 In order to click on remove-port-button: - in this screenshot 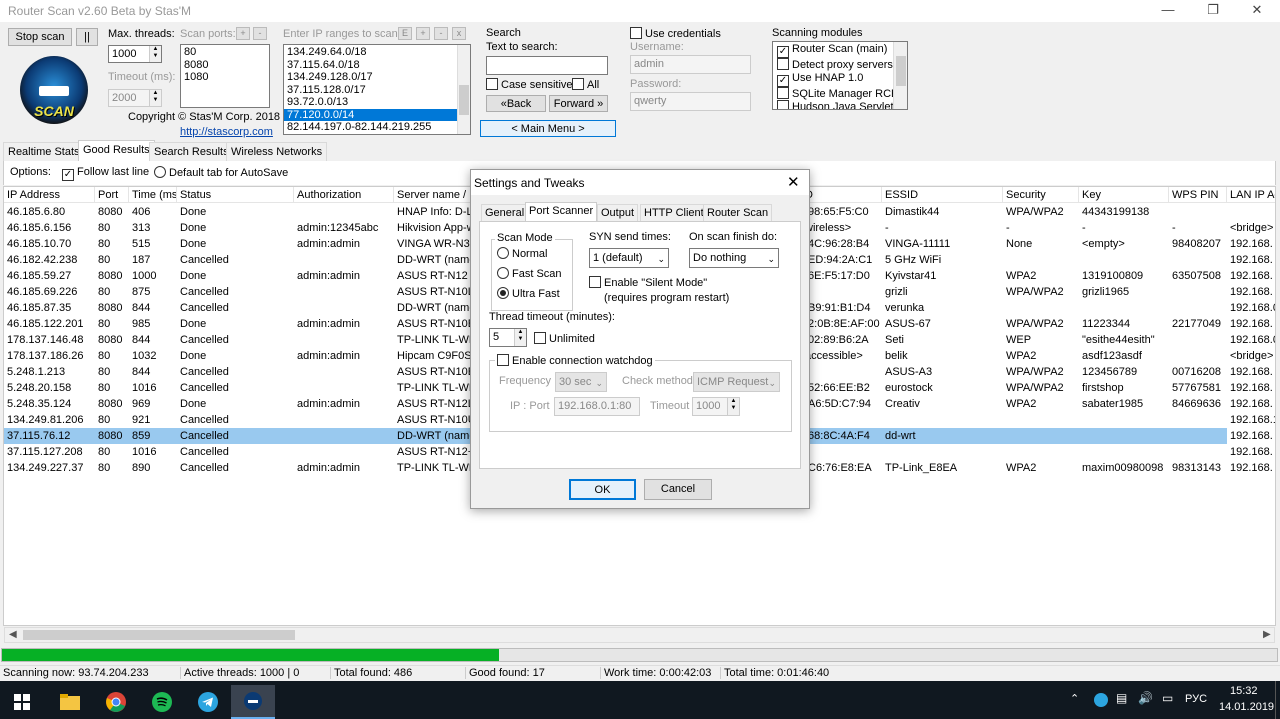, I will do `click(260, 33)`.